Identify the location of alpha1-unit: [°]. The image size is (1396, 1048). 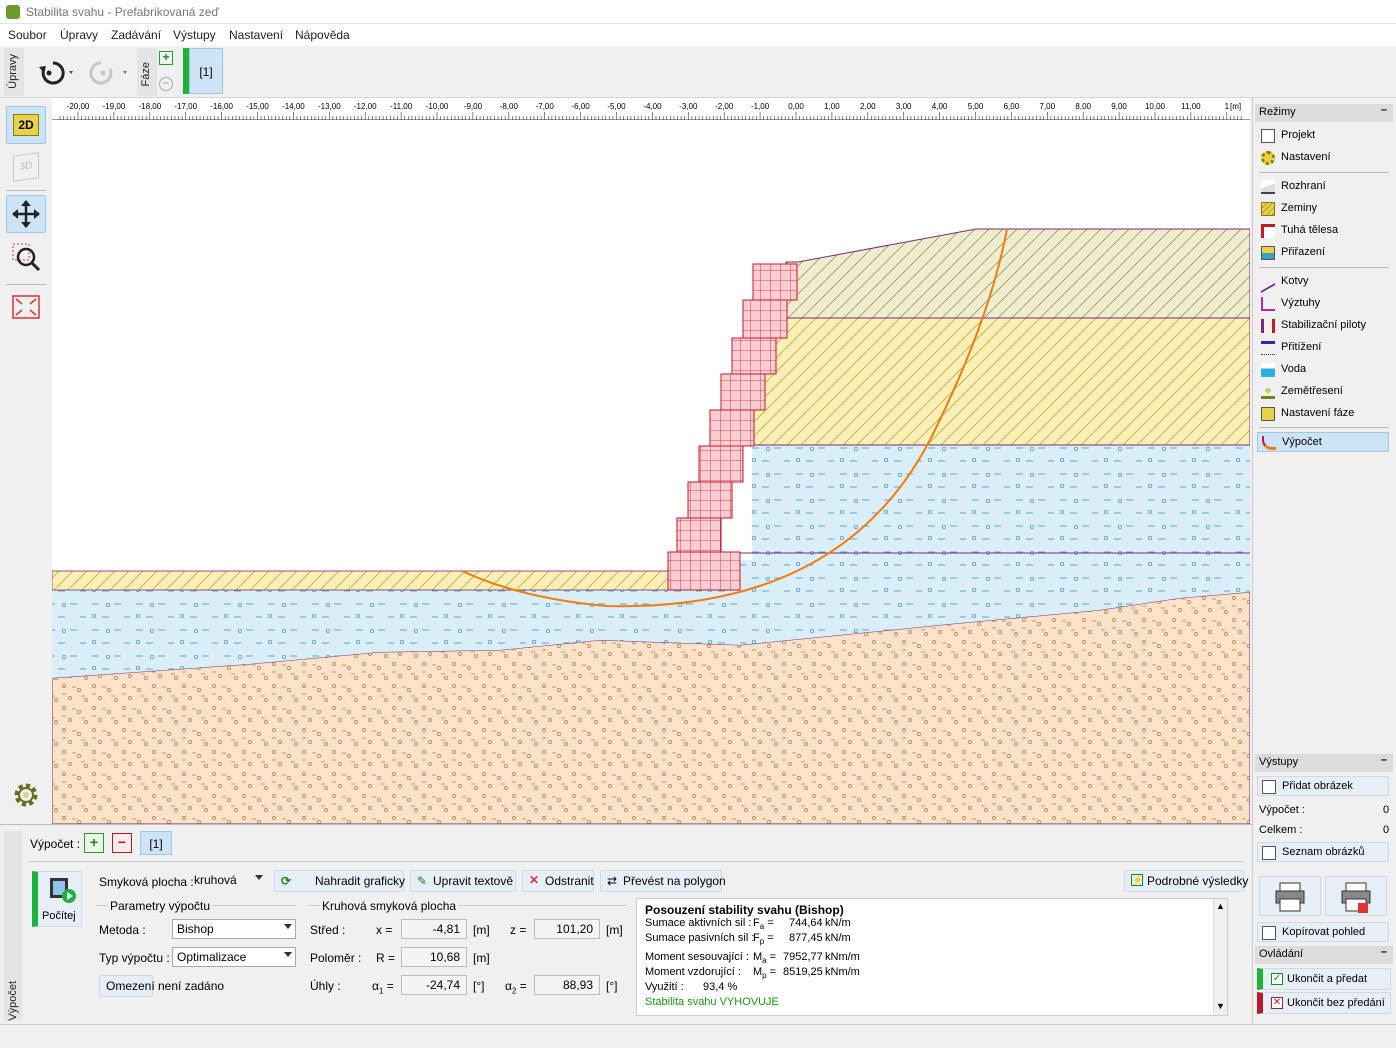
(479, 986).